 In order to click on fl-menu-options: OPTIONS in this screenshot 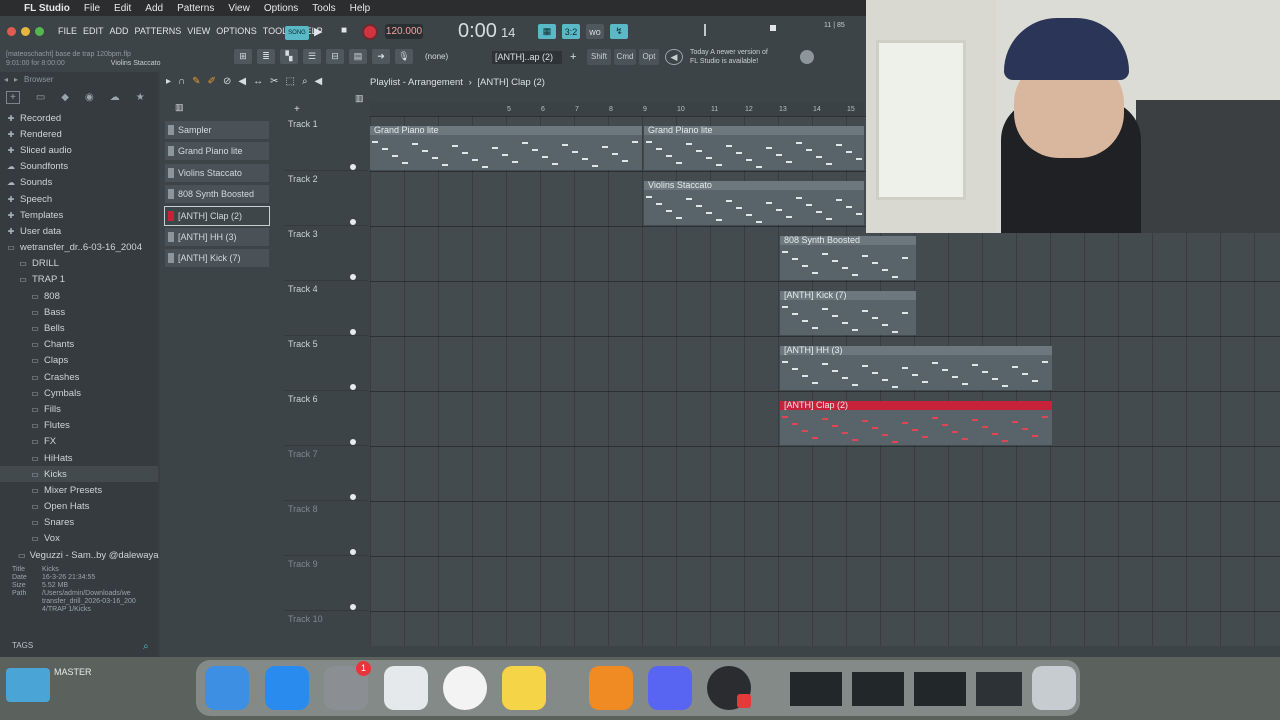, I will do `click(236, 31)`.